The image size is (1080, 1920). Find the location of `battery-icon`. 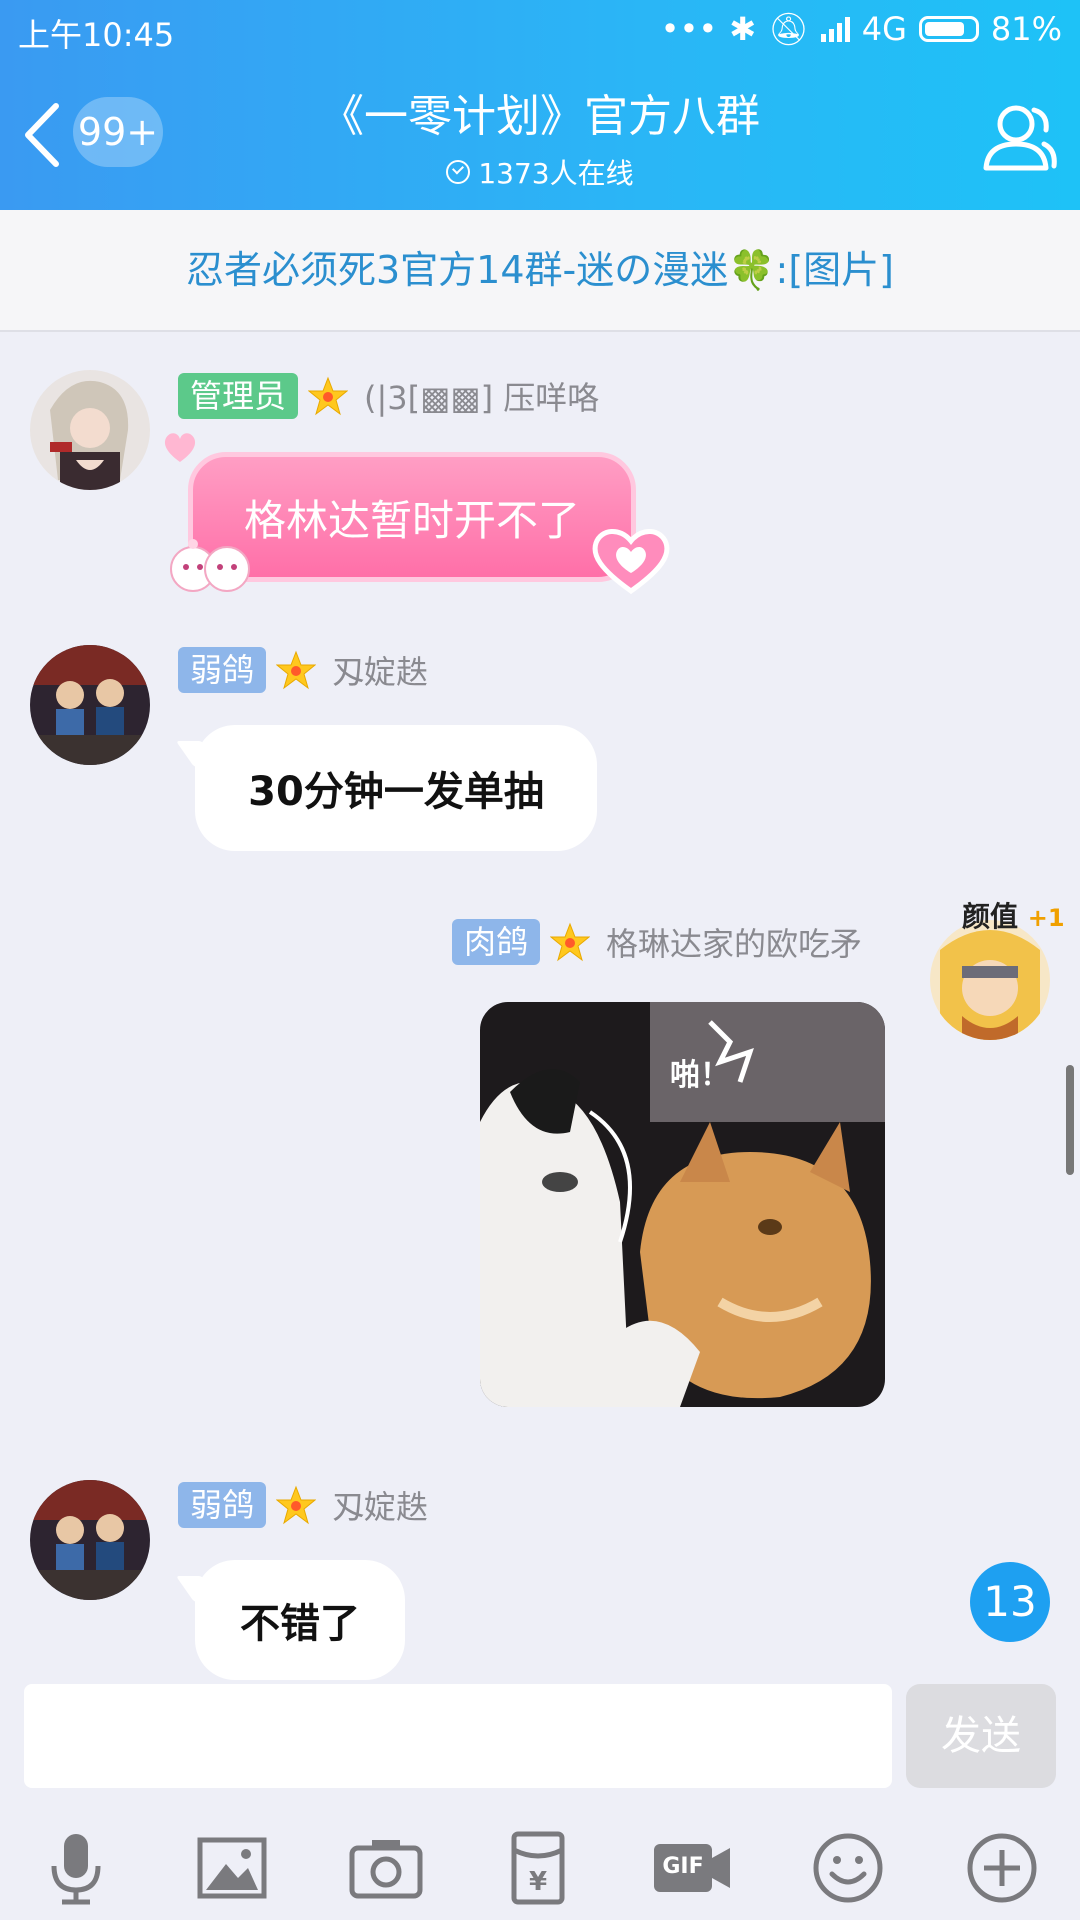

battery-icon is located at coordinates (948, 29).